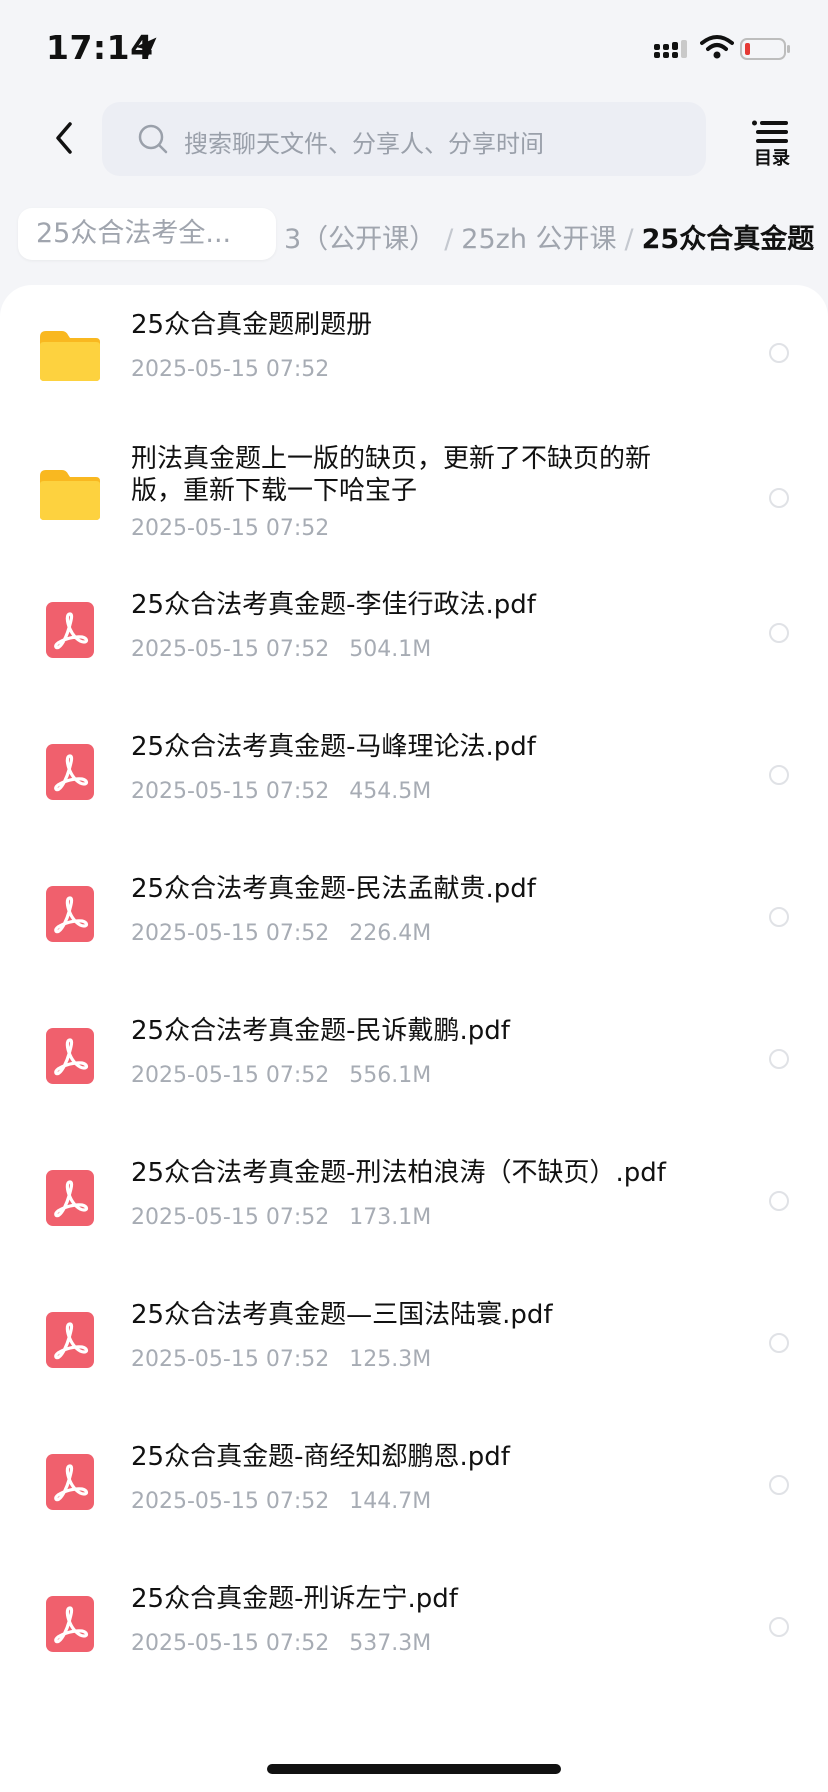 The image size is (828, 1792). I want to click on file-name: 刑法真金题上一版的缺页，更新了不缺页的新版，重新下载一下哈宝子, so click(391, 475).